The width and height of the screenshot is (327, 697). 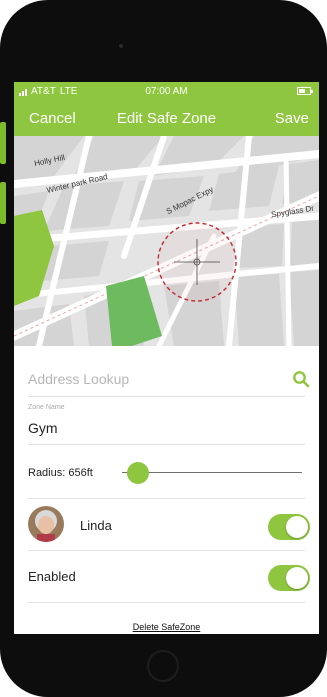 I want to click on volume-up-side-button, so click(x=3, y=143).